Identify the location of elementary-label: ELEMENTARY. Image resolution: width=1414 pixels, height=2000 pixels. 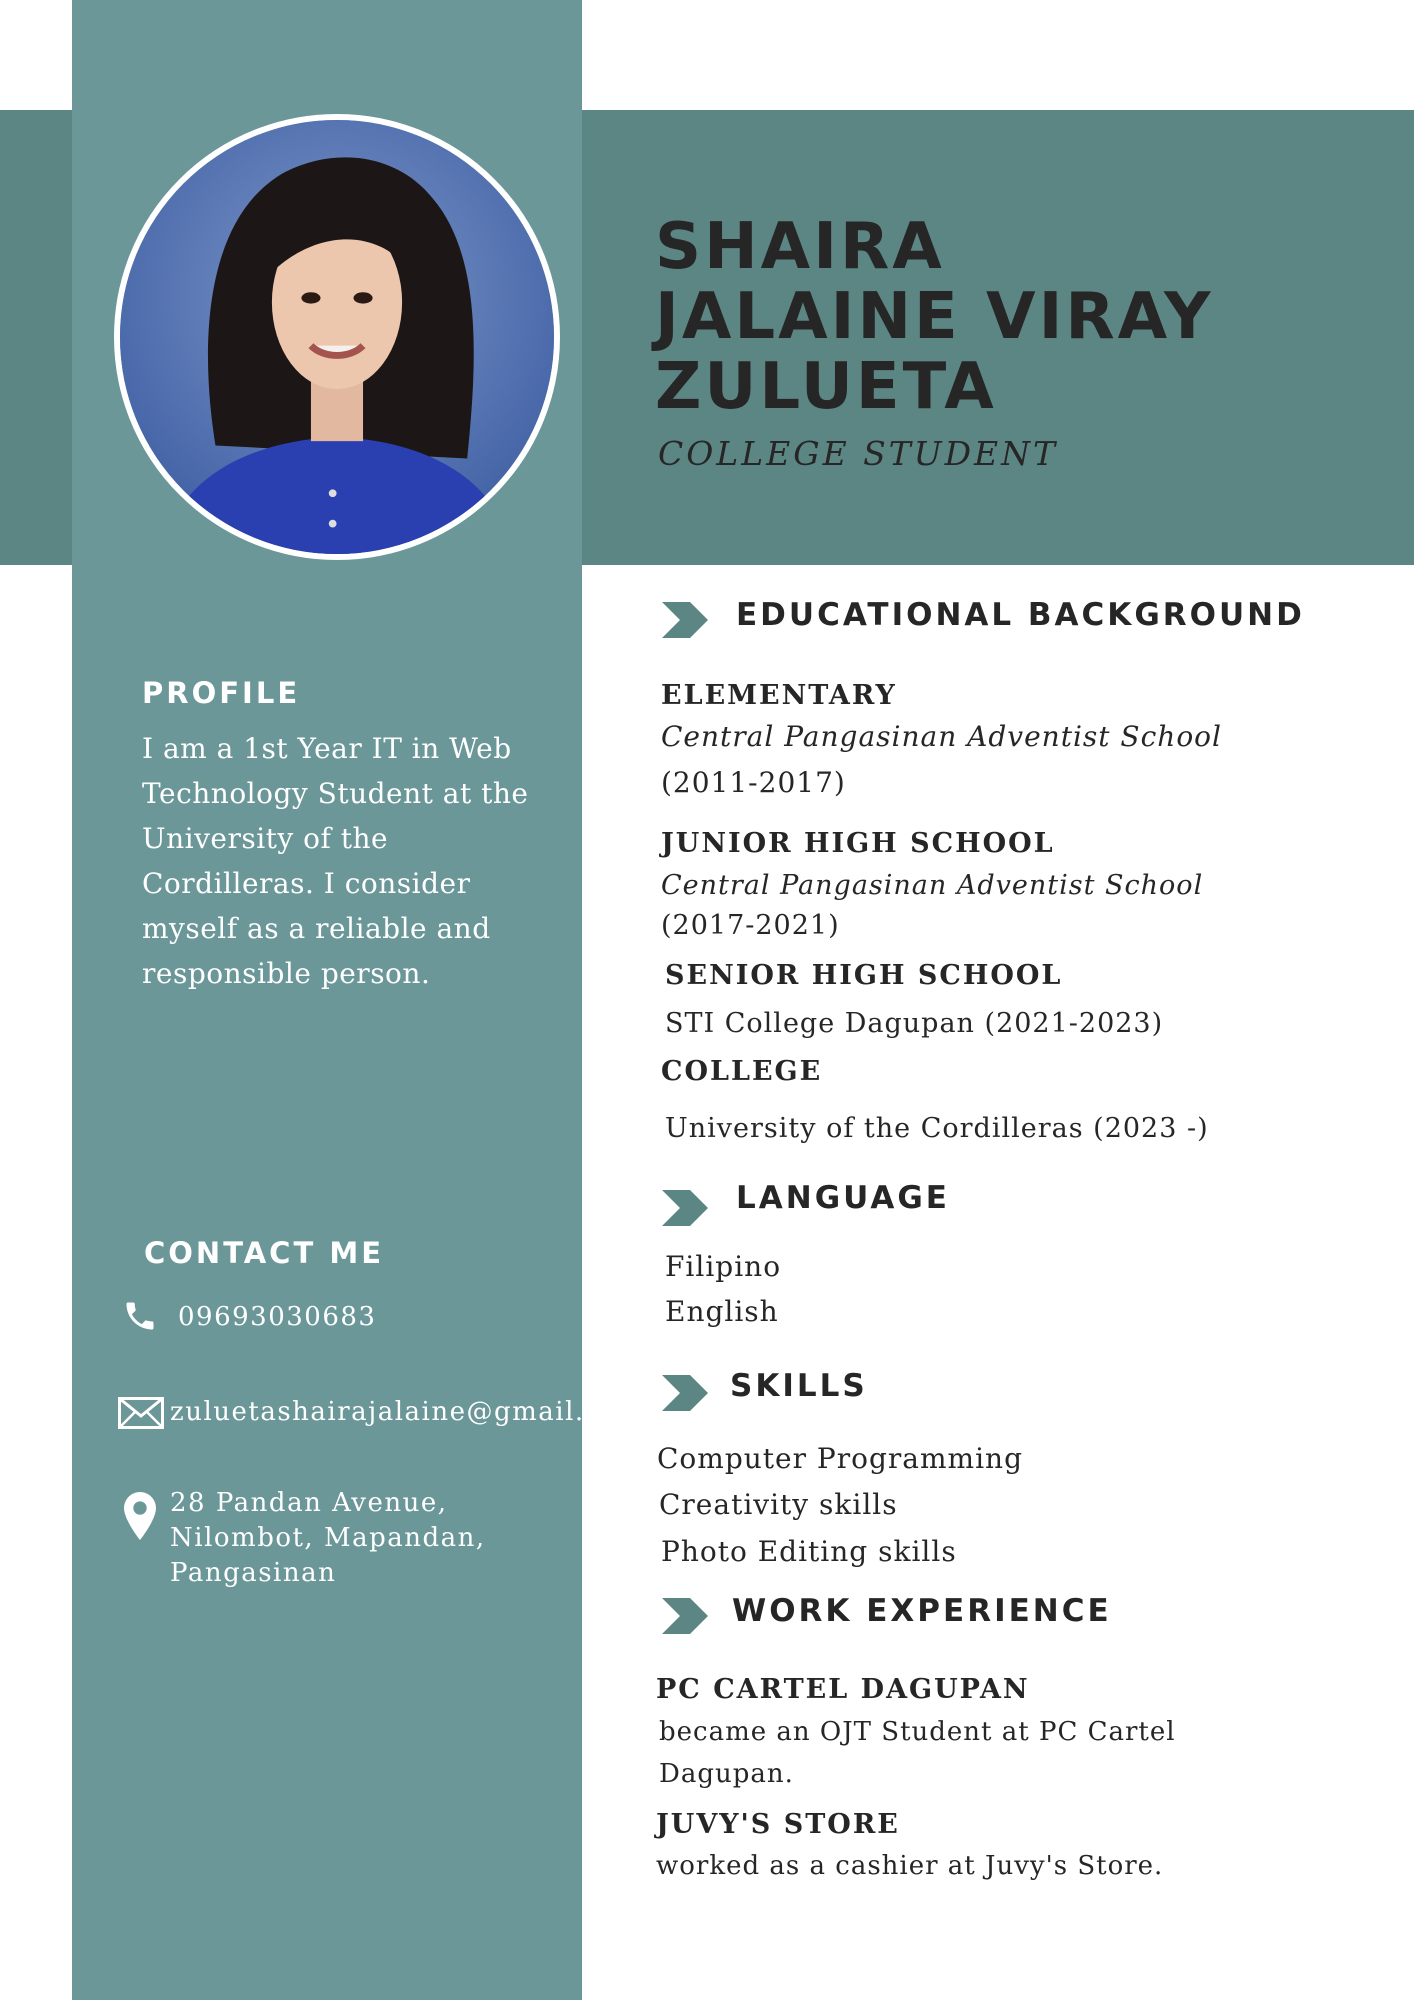
(779, 695).